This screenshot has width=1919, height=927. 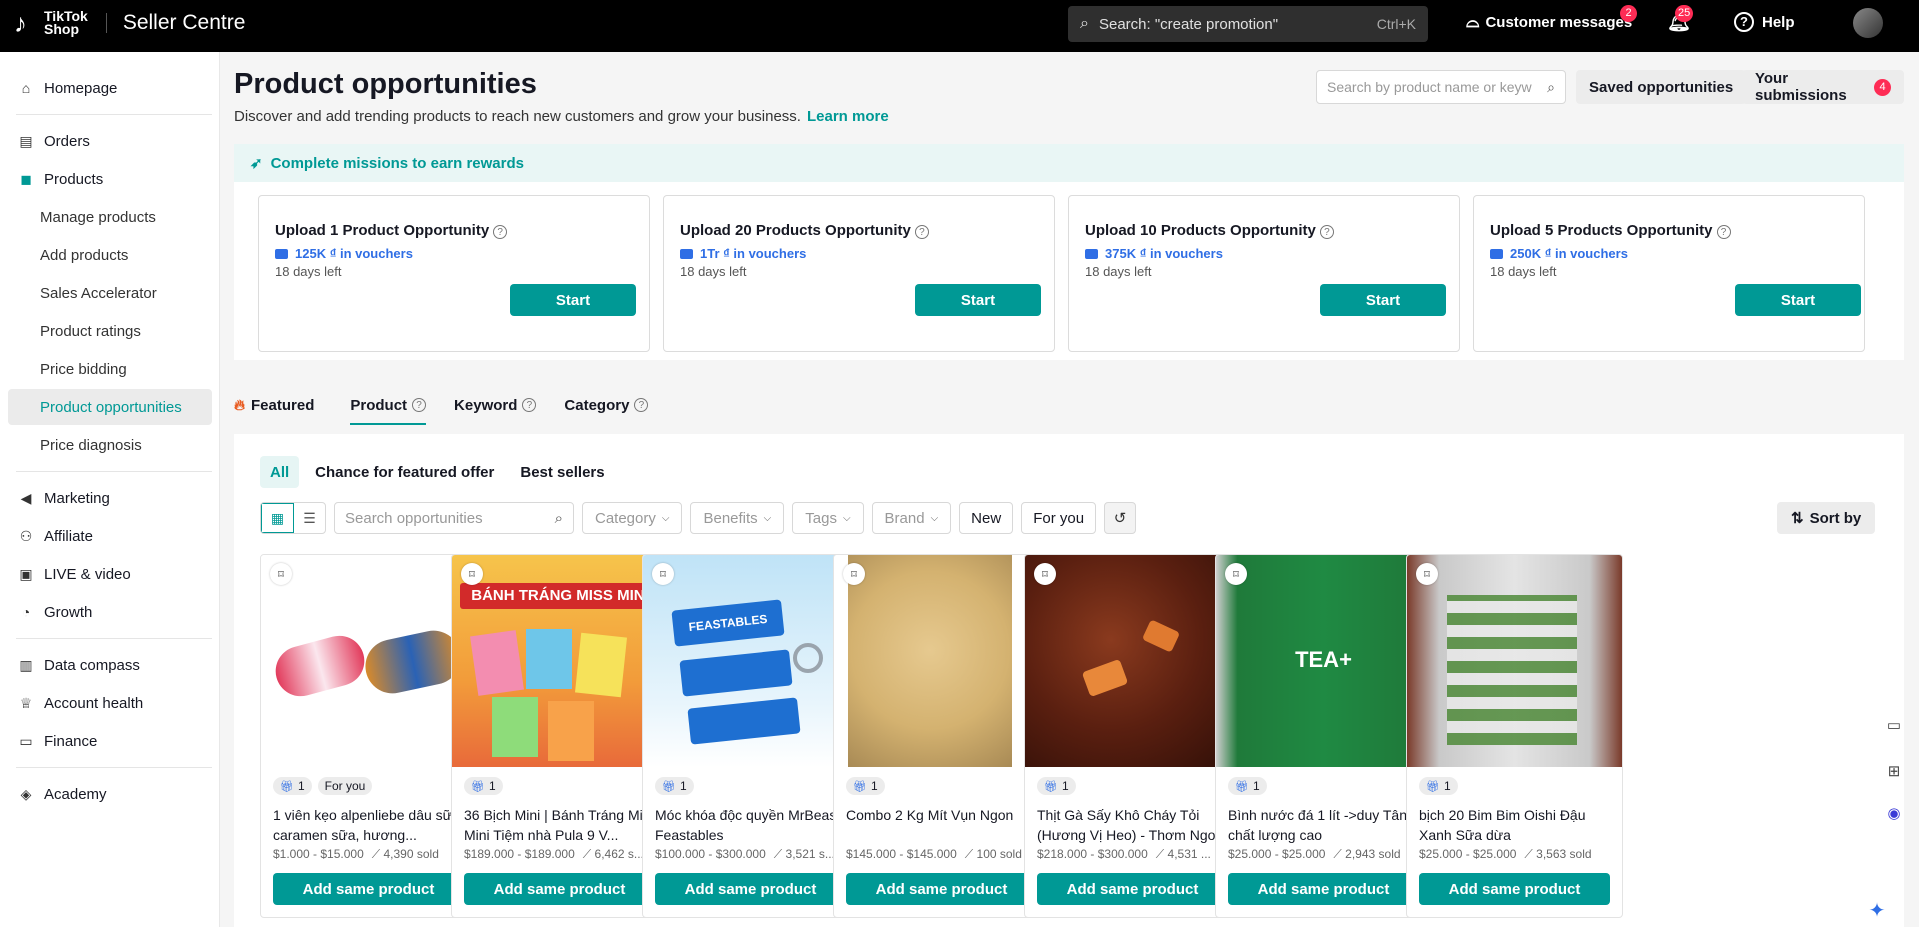 I want to click on sidebar-item-homepage: ⌂ Homepage, so click(x=110, y=88).